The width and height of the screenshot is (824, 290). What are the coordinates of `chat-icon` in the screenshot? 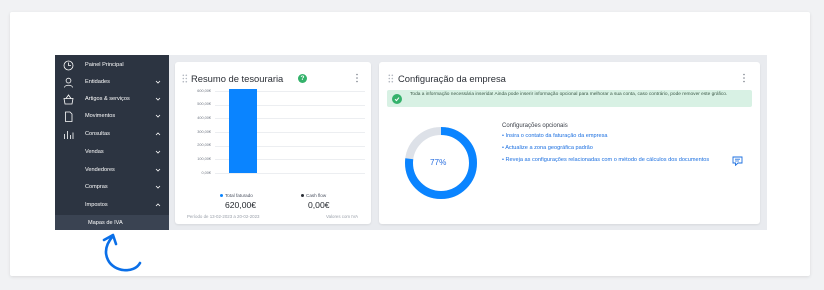 It's located at (737, 161).